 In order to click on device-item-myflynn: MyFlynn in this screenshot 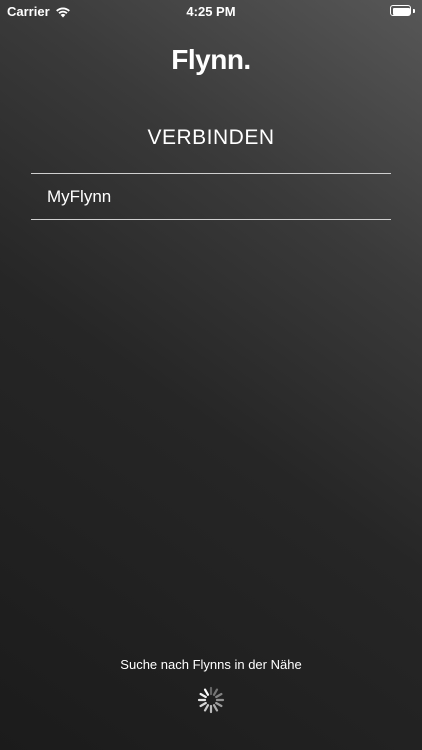, I will do `click(211, 197)`.